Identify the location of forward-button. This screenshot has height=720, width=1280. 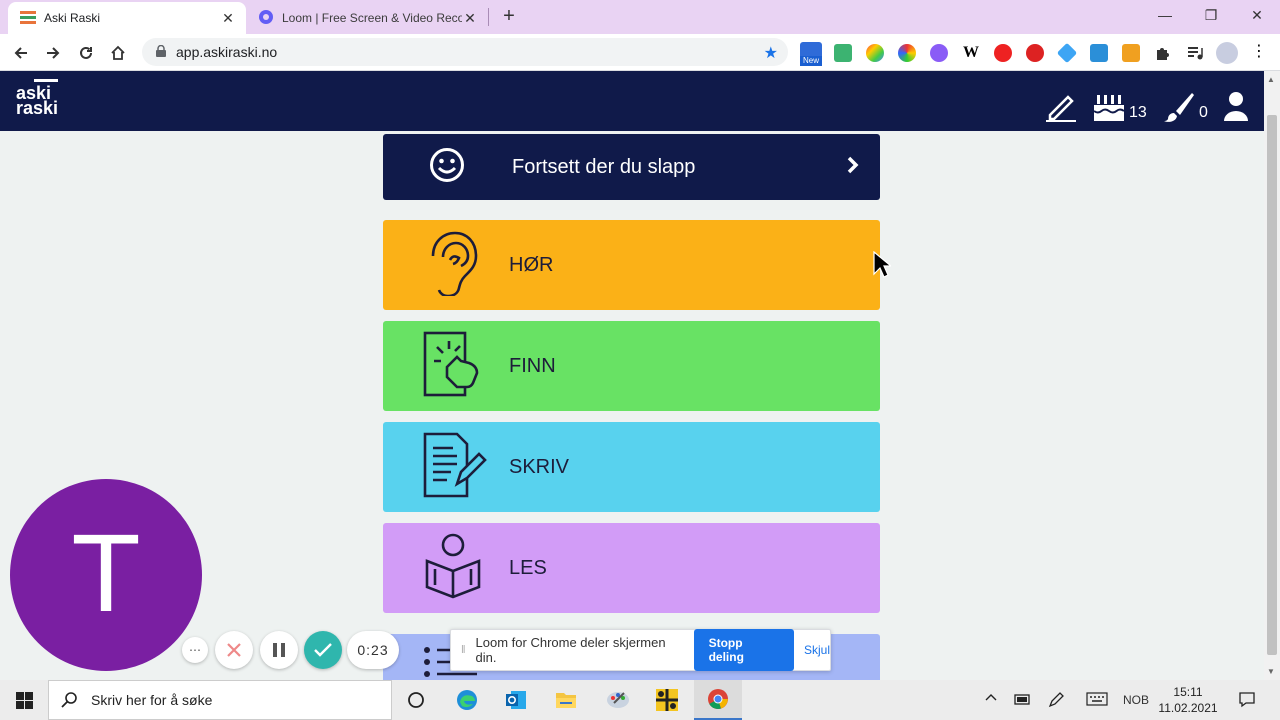
(53, 53).